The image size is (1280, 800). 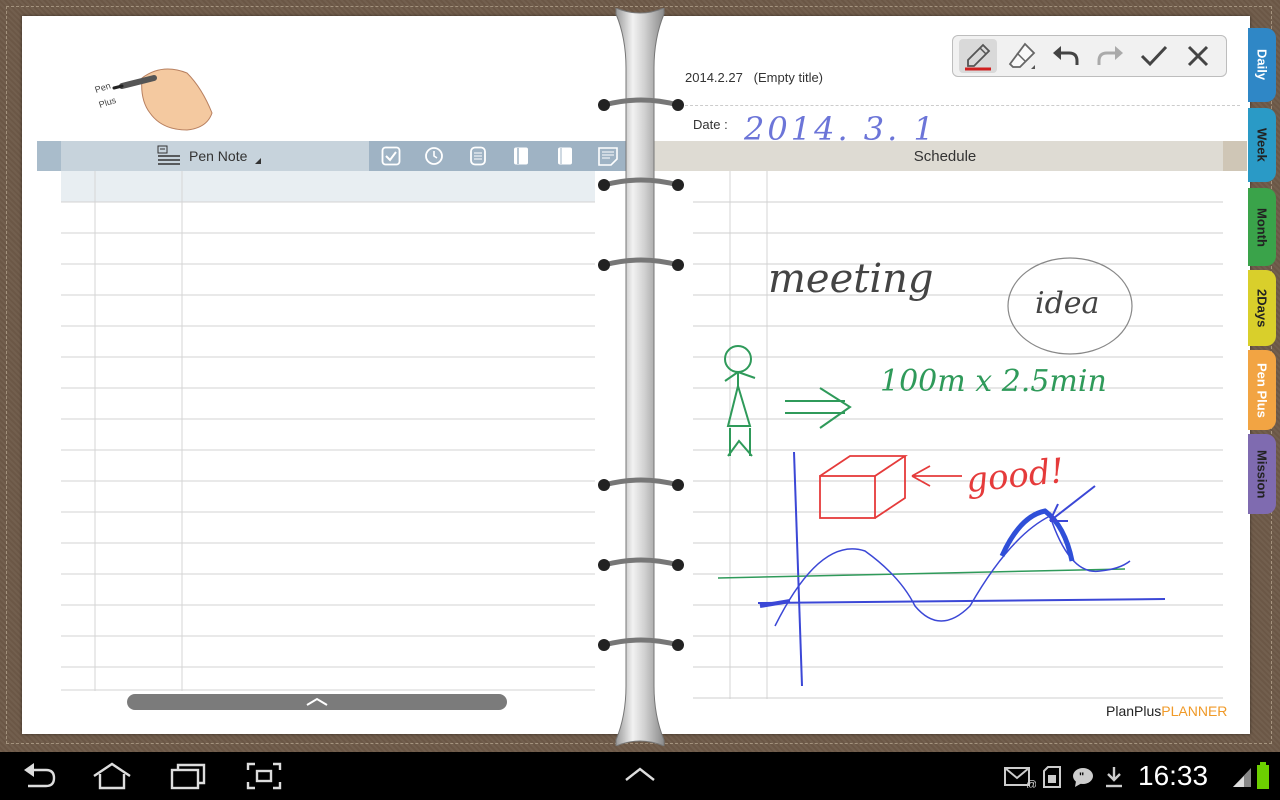 I want to click on svg-text: Pen, so click(x=103, y=87).